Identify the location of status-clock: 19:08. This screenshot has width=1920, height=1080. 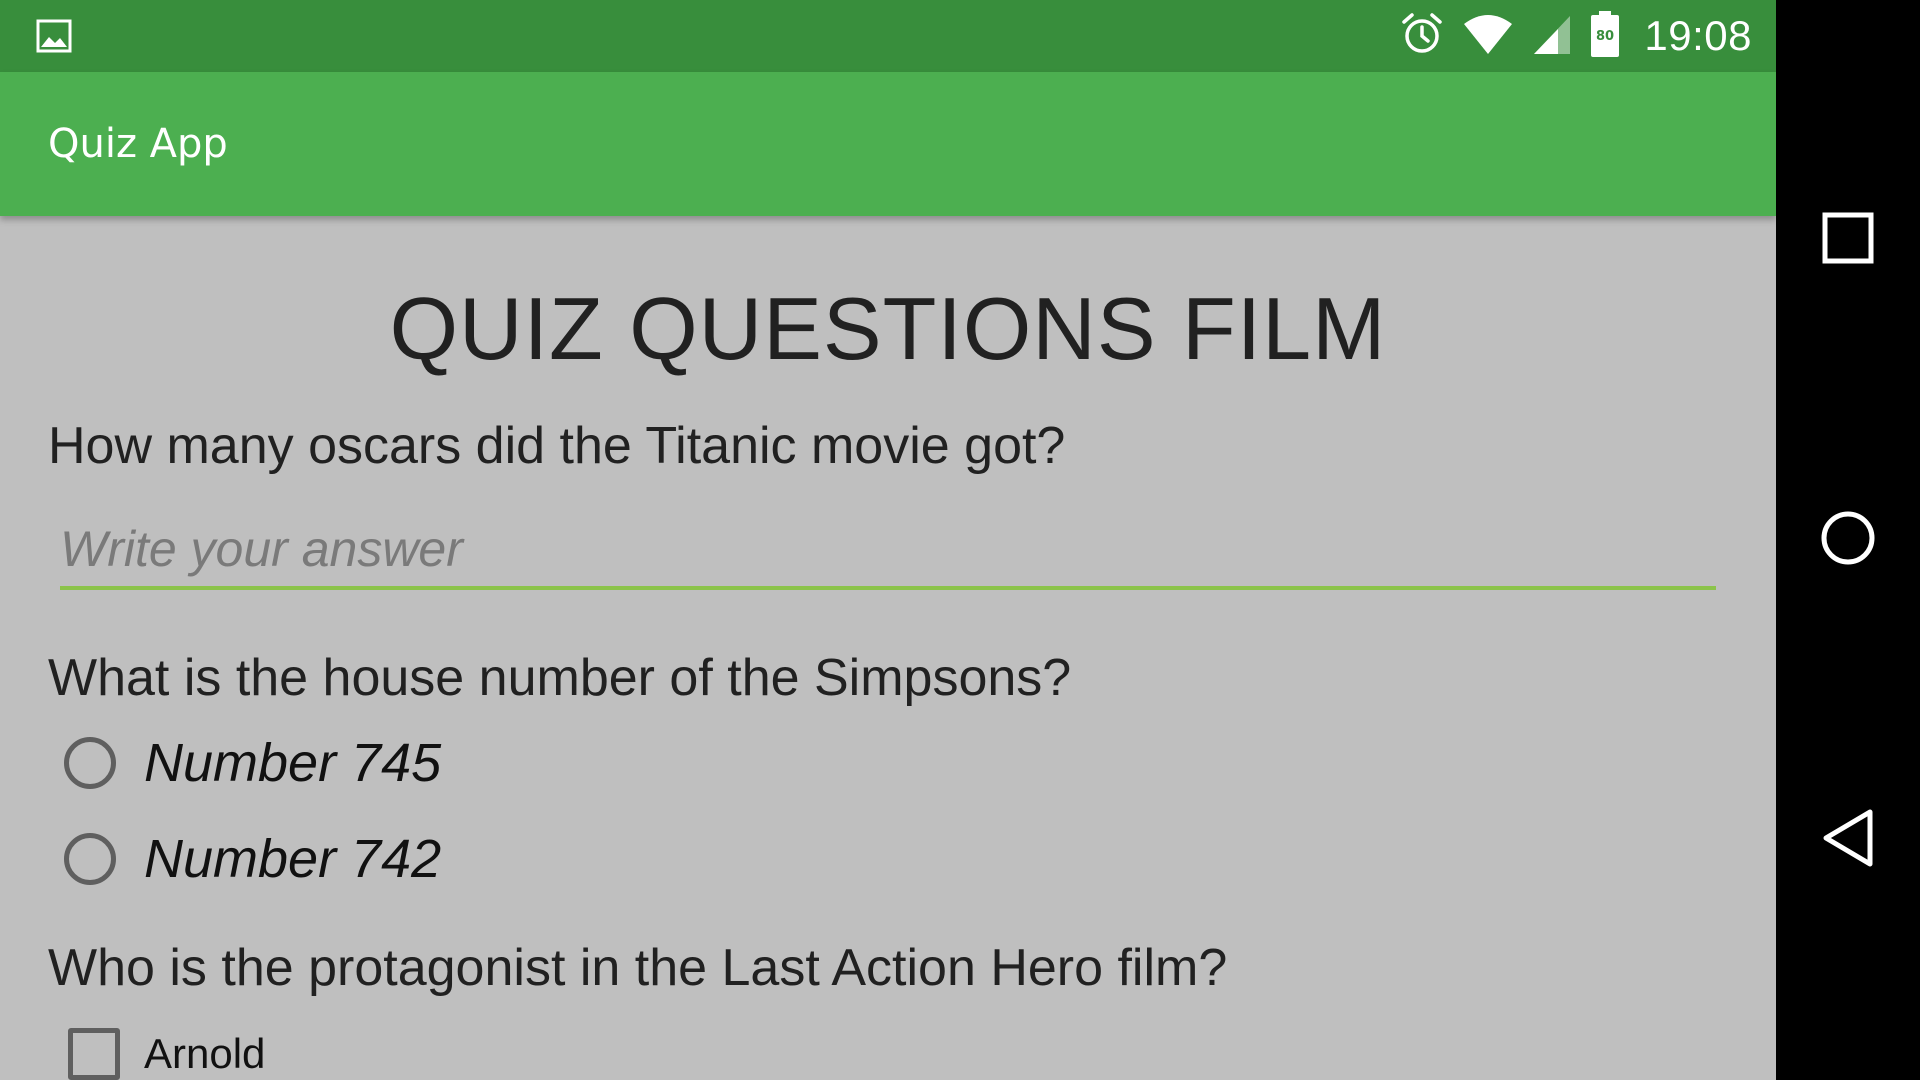
(1698, 35).